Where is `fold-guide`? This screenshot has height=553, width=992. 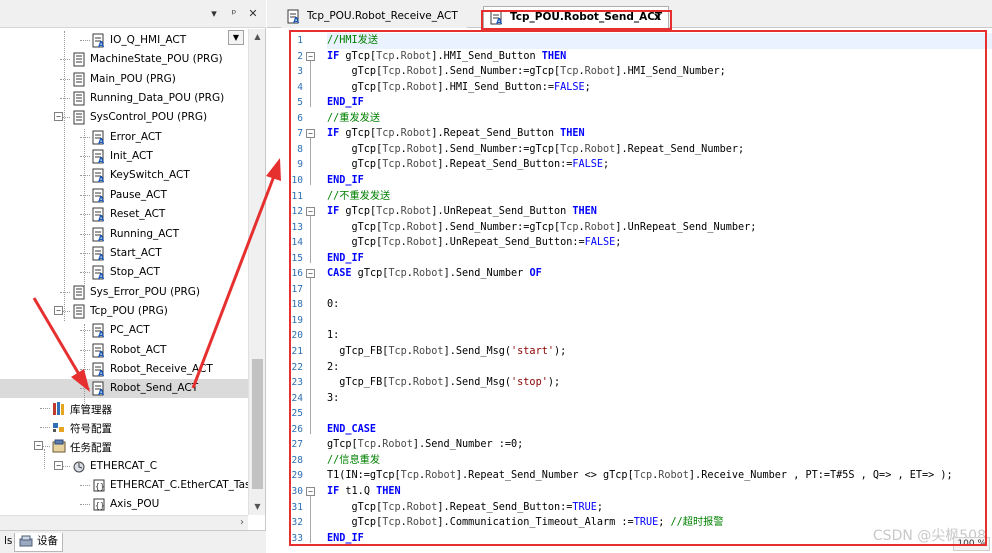
fold-guide is located at coordinates (310, 84).